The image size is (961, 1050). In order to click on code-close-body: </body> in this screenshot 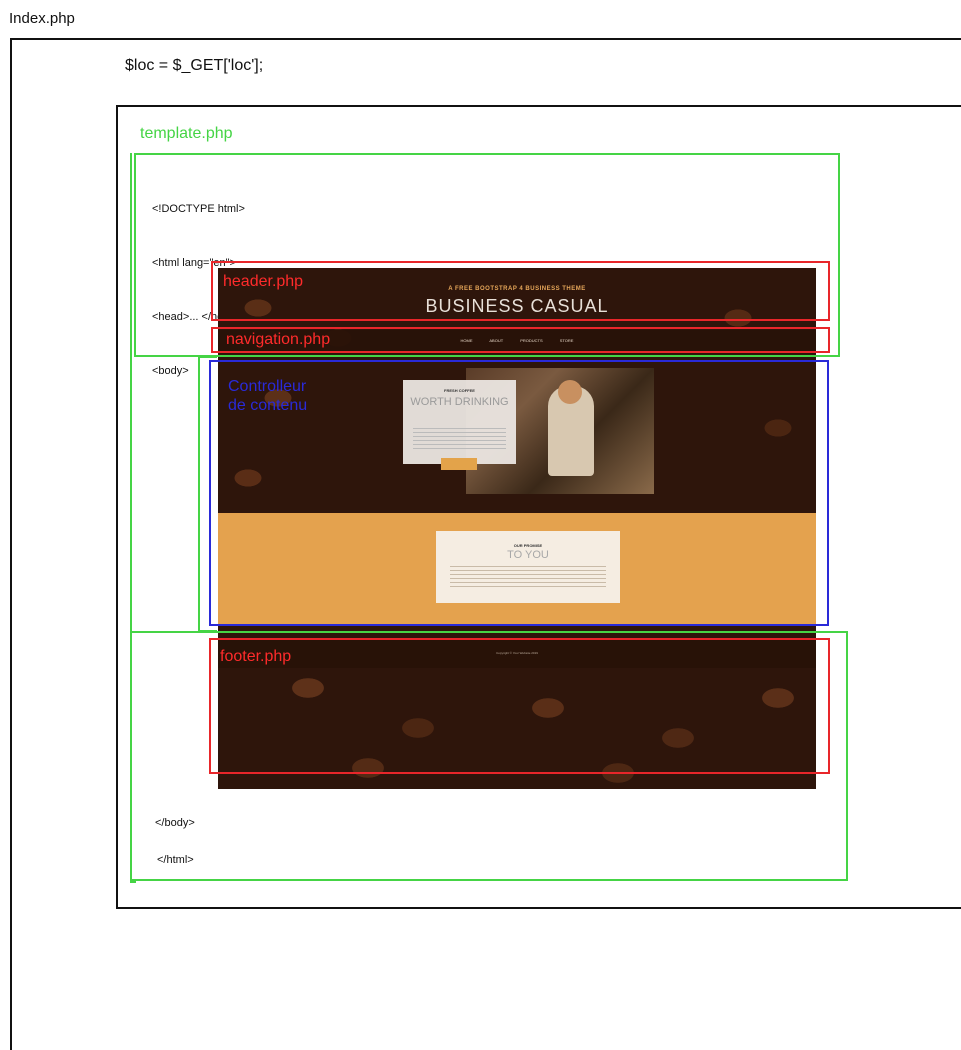, I will do `click(175, 823)`.